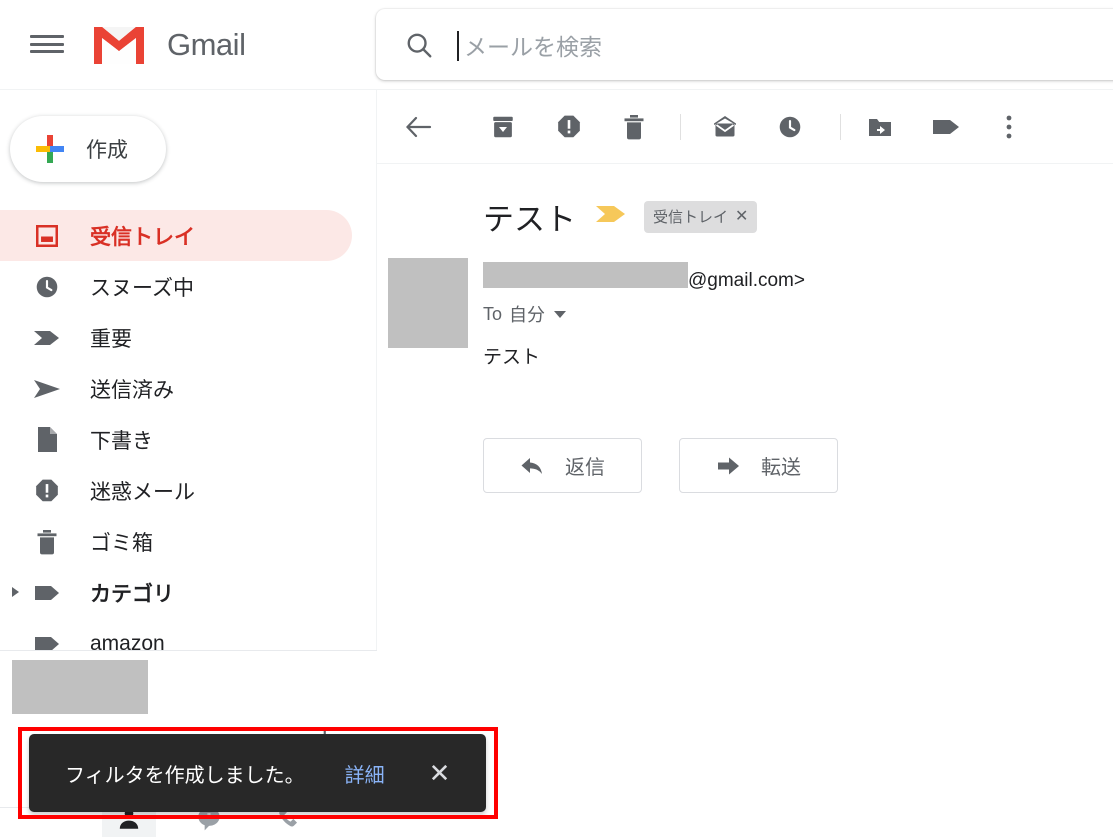 This screenshot has width=1113, height=837. I want to click on sidebar-item-sent: 送信済み, so click(188, 388).